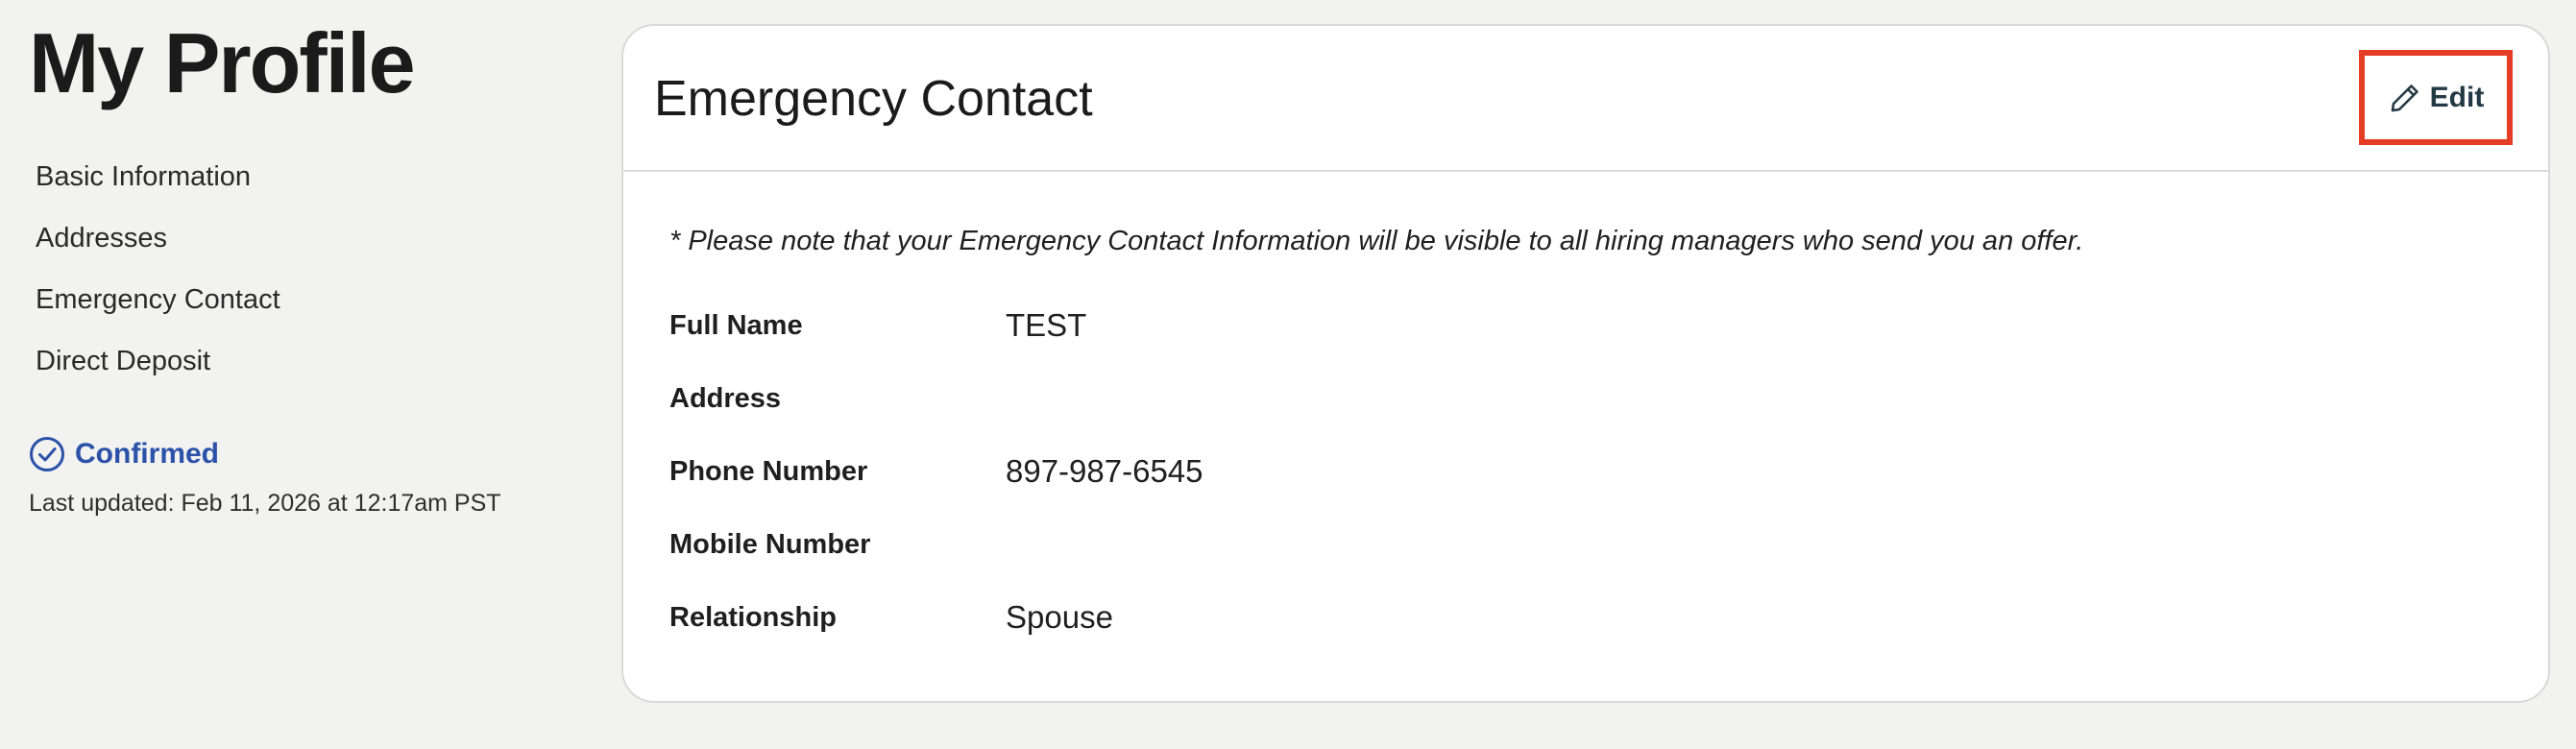 Image resolution: width=2576 pixels, height=749 pixels. What do you see at coordinates (936, 472) in the screenshot?
I see `field-phone-number: Phone Number 897-987-6545` at bounding box center [936, 472].